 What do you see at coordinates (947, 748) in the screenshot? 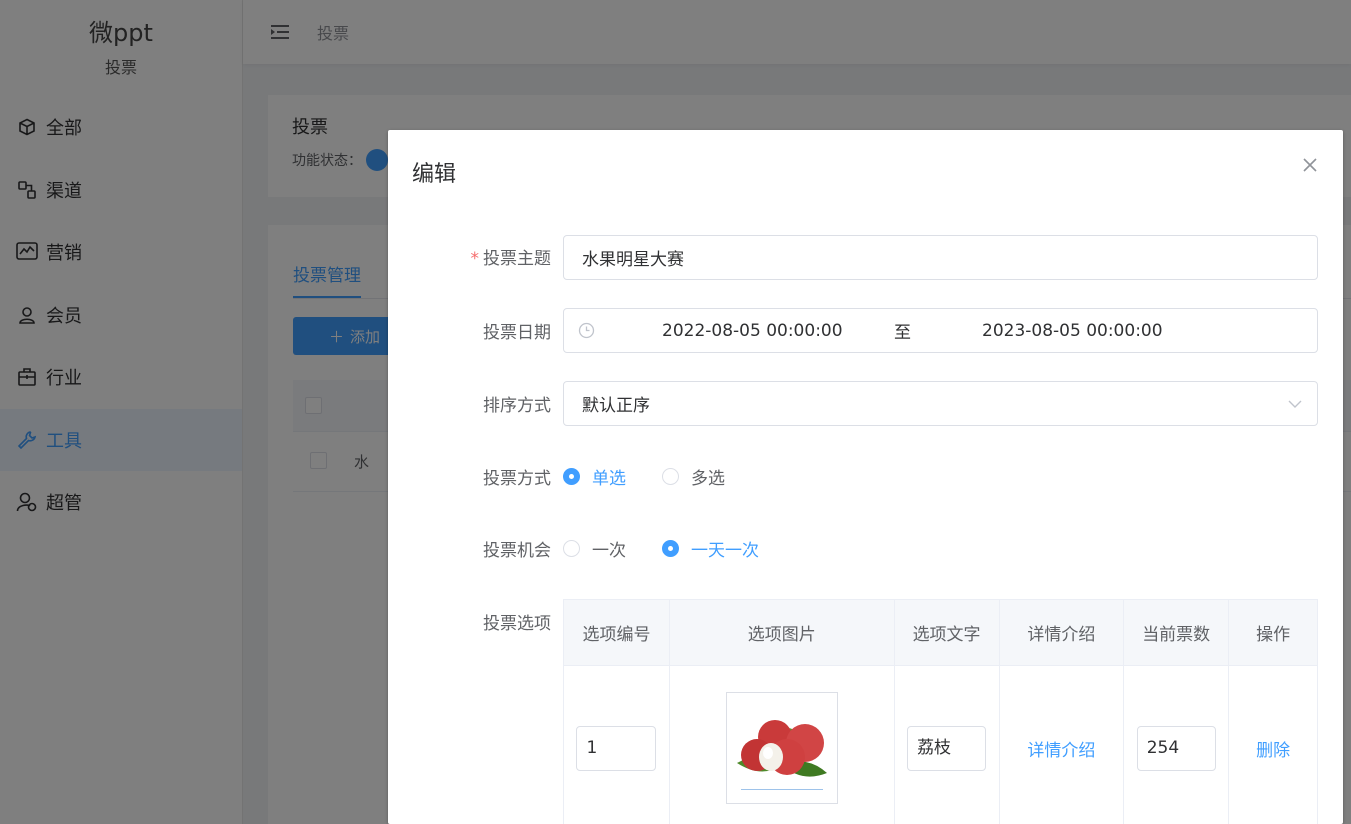
I see `option-text-input: 荔枝` at bounding box center [947, 748].